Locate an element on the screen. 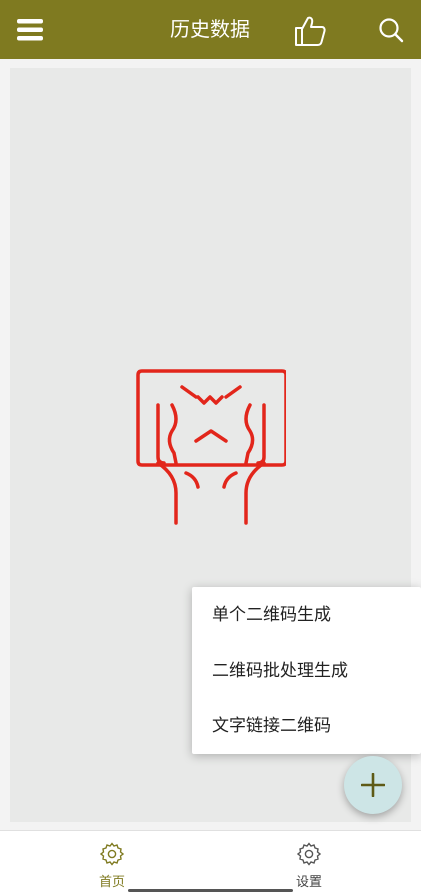  nav-label-home: 首页 is located at coordinates (111, 882).